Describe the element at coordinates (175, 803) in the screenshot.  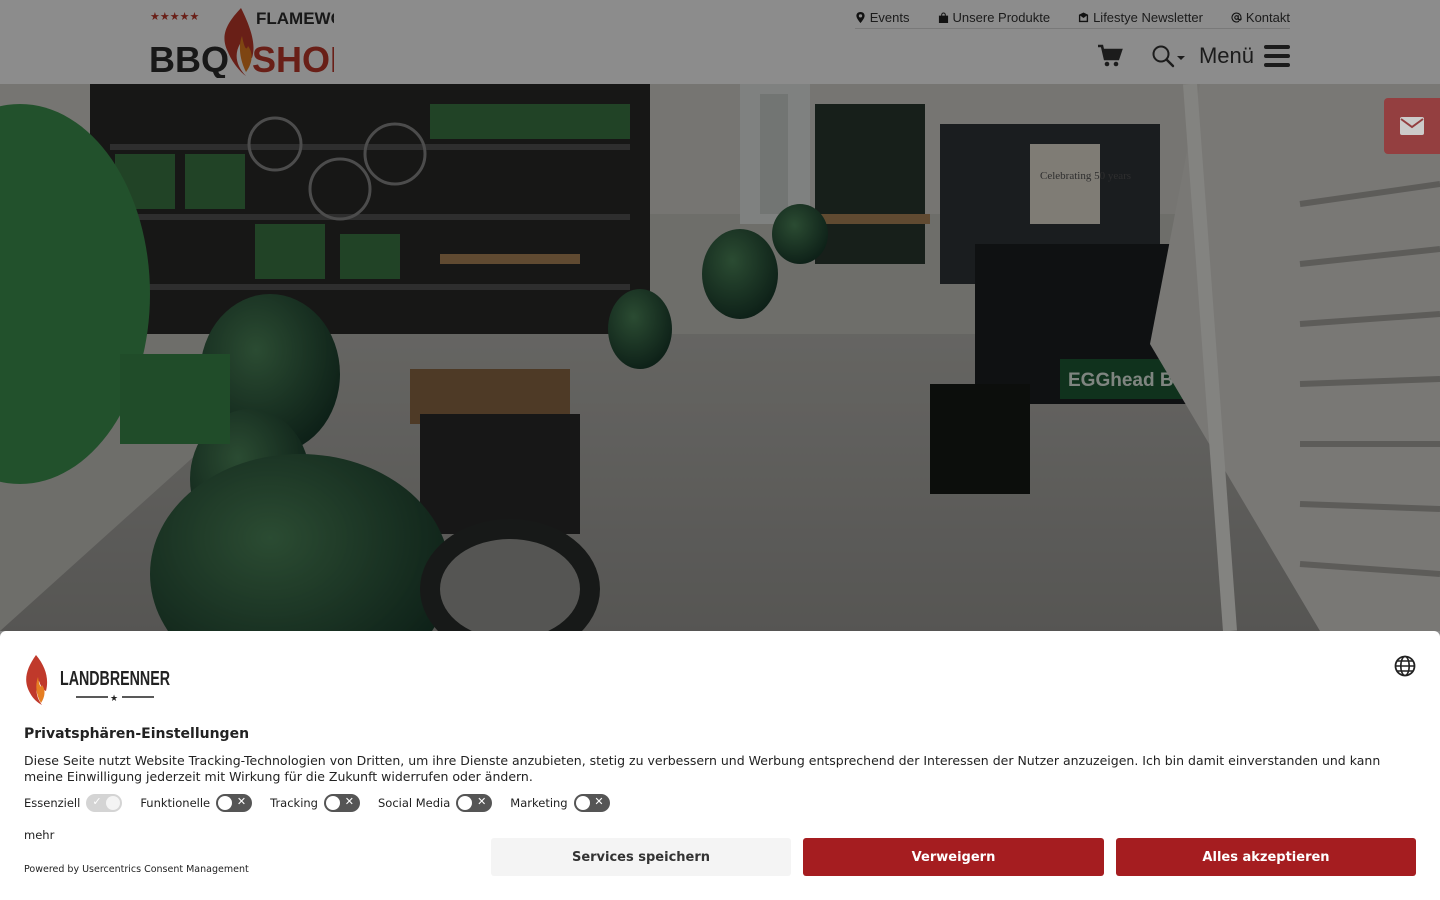
I see `toggle-label: Funktionelle` at that location.